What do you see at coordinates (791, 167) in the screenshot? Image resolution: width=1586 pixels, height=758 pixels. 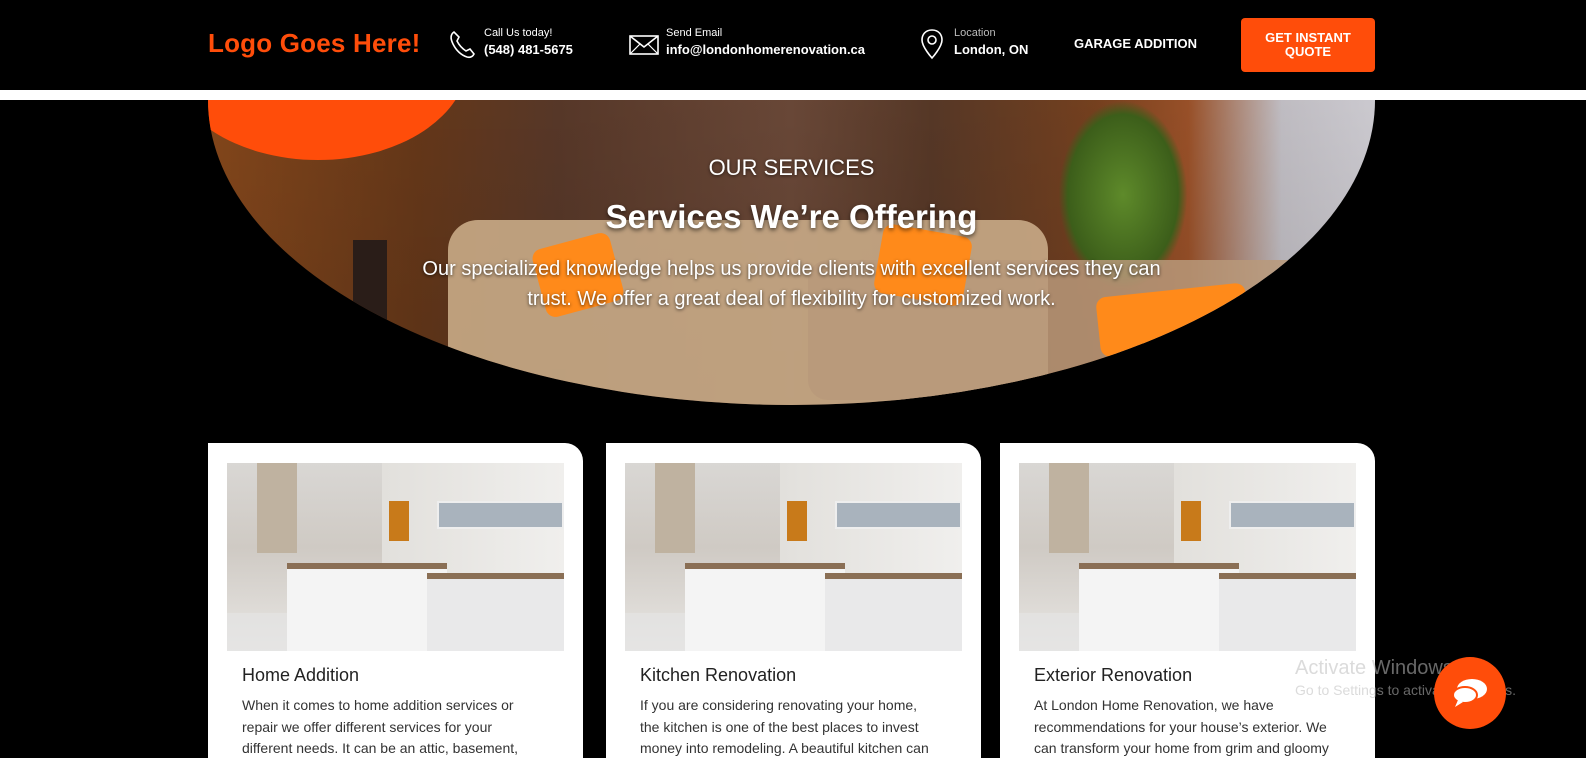 I see `hero-eyebrow: OUR SERVICES` at bounding box center [791, 167].